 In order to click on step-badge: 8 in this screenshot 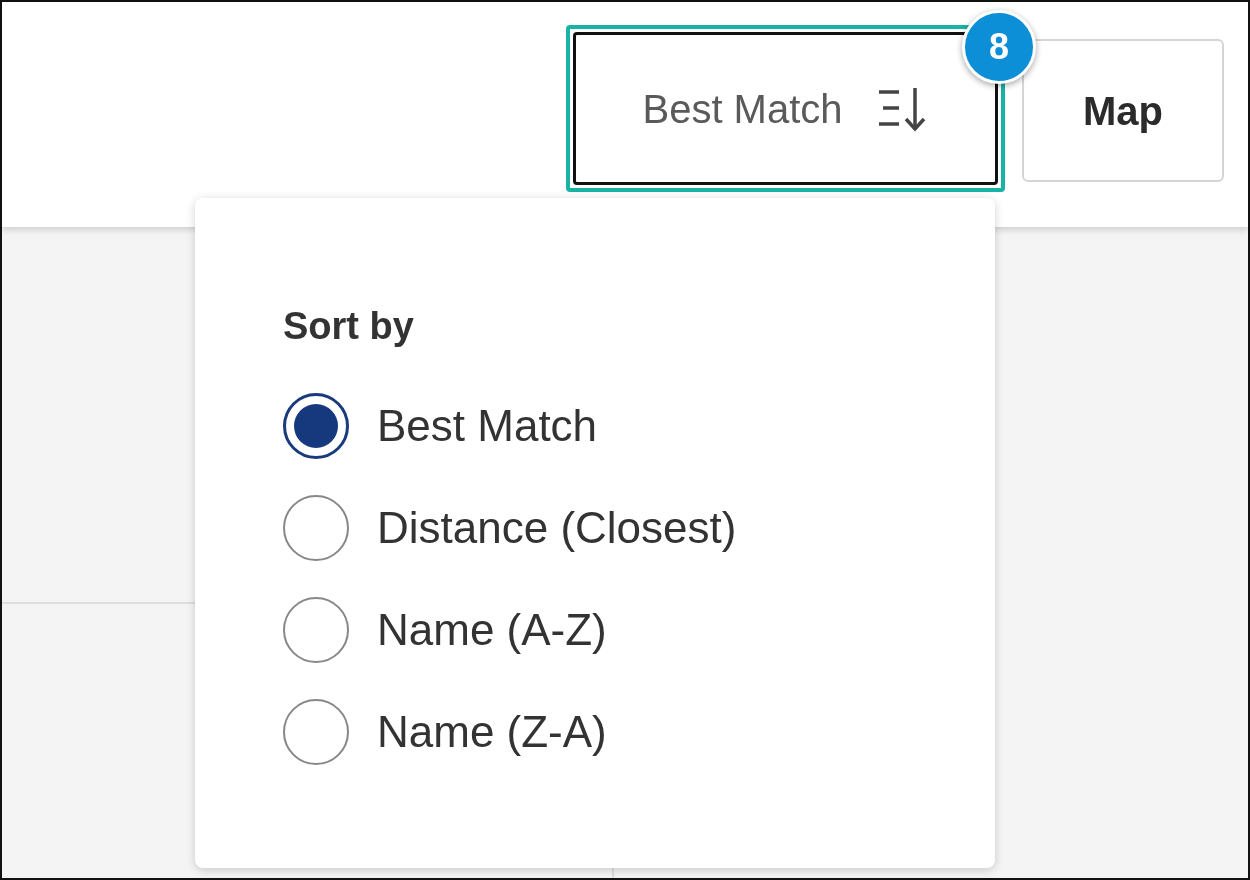, I will do `click(999, 47)`.